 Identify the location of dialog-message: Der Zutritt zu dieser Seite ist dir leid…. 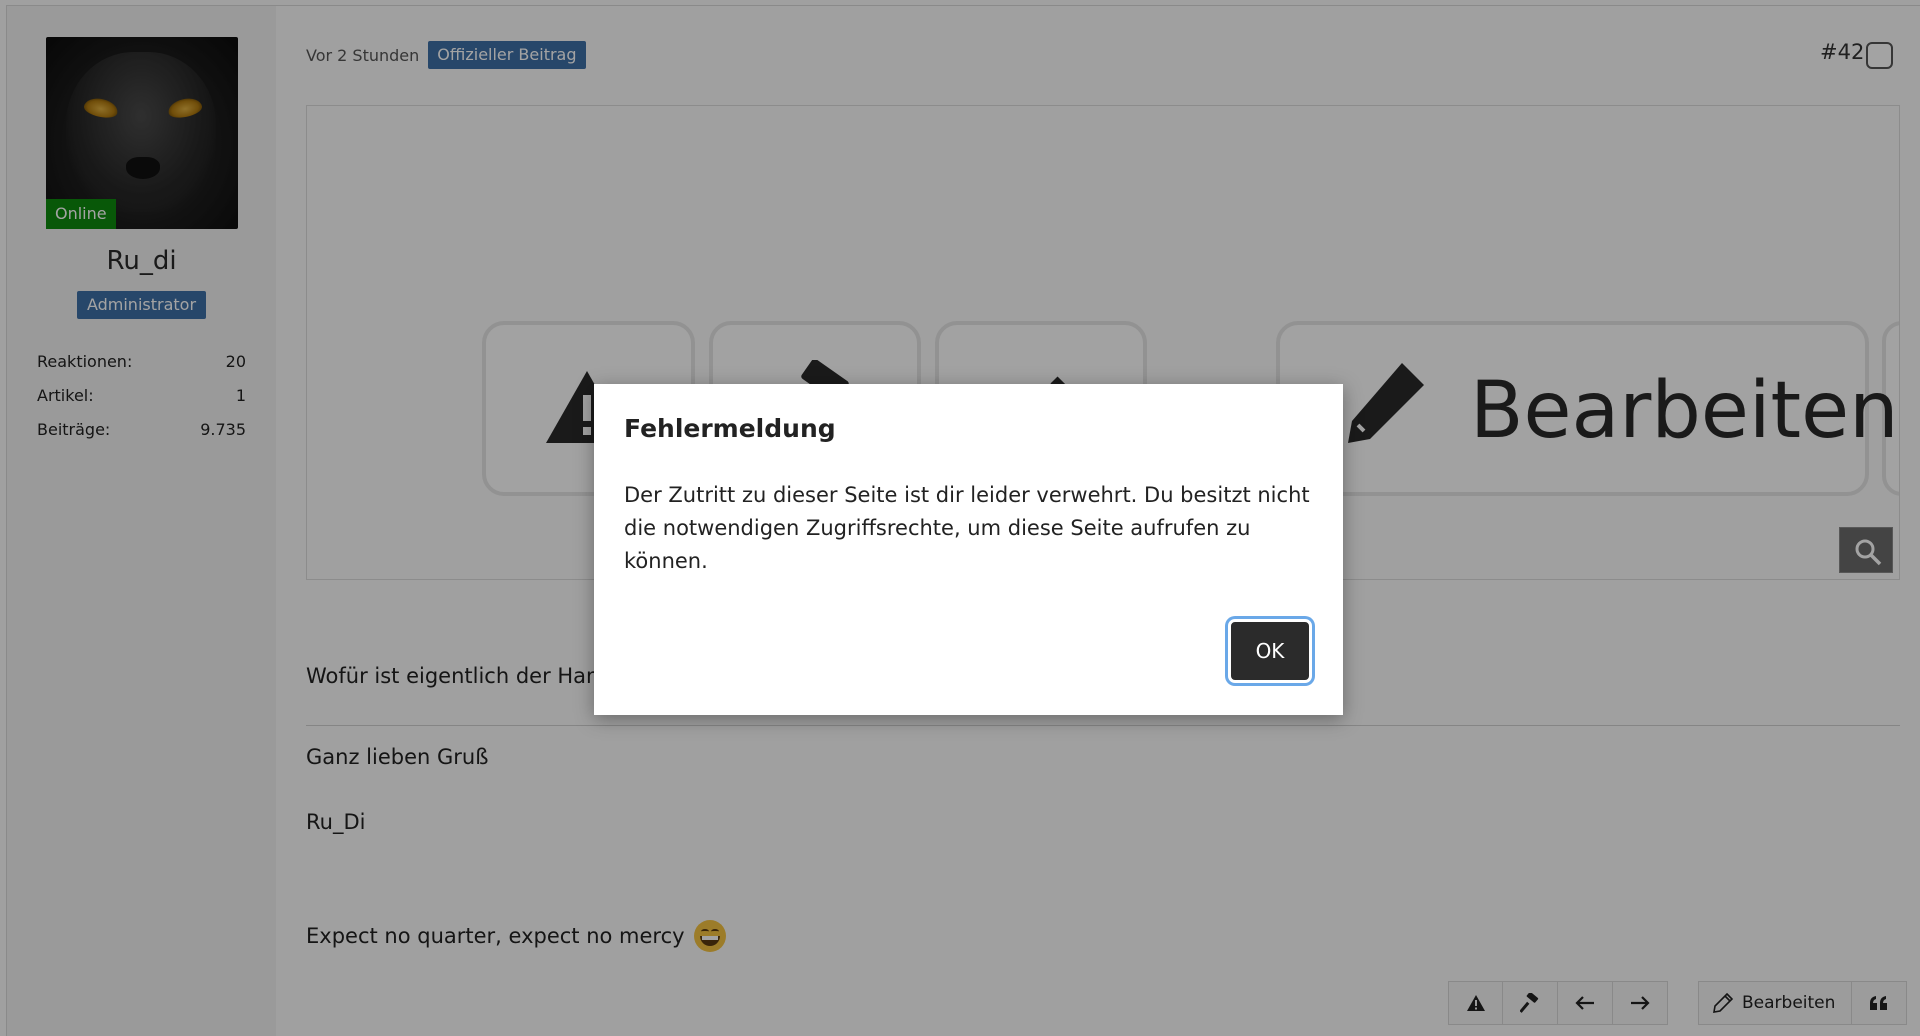
(967, 528).